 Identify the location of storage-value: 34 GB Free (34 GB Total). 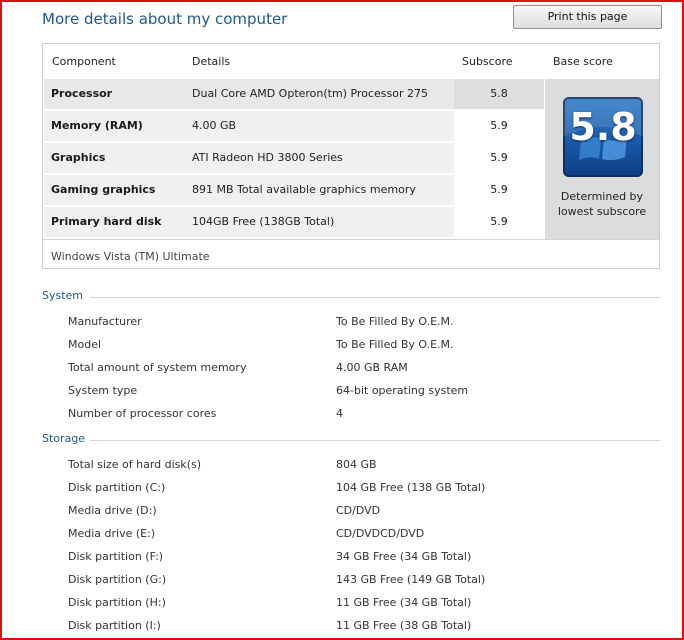
(404, 556).